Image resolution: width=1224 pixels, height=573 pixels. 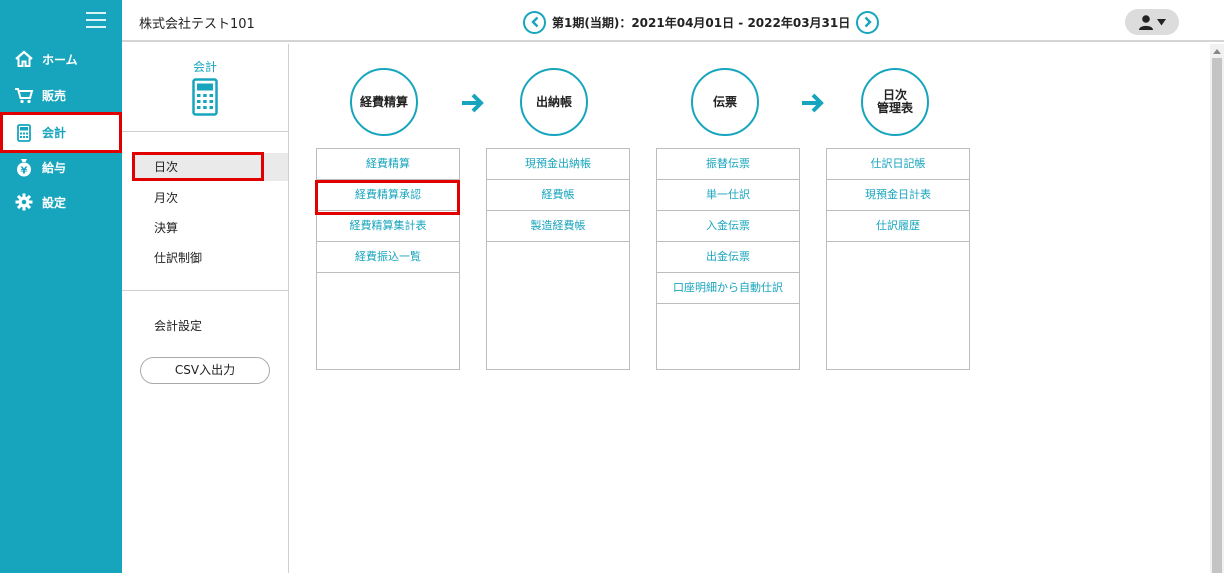 I want to click on sidebar: ホーム 販売 会計 ¥ 給与 設定, so click(x=61, y=286).